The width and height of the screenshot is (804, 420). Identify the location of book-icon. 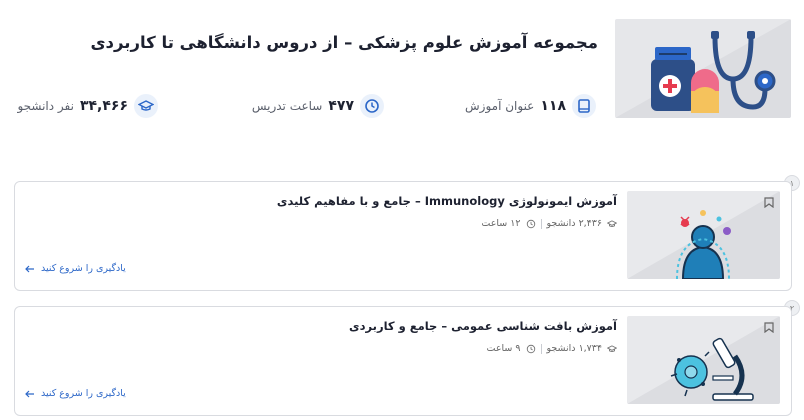
(584, 106).